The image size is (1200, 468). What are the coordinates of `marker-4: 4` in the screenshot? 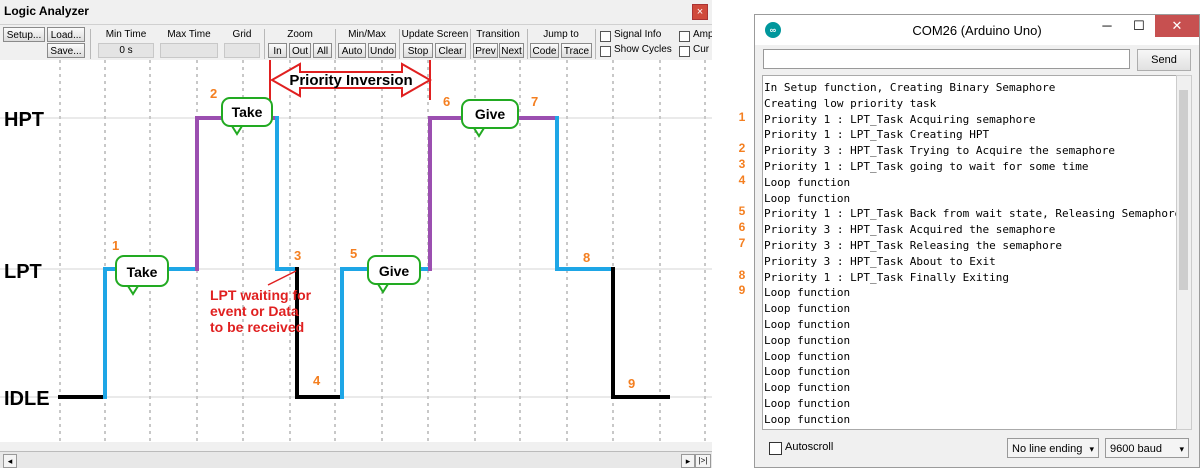 It's located at (317, 380).